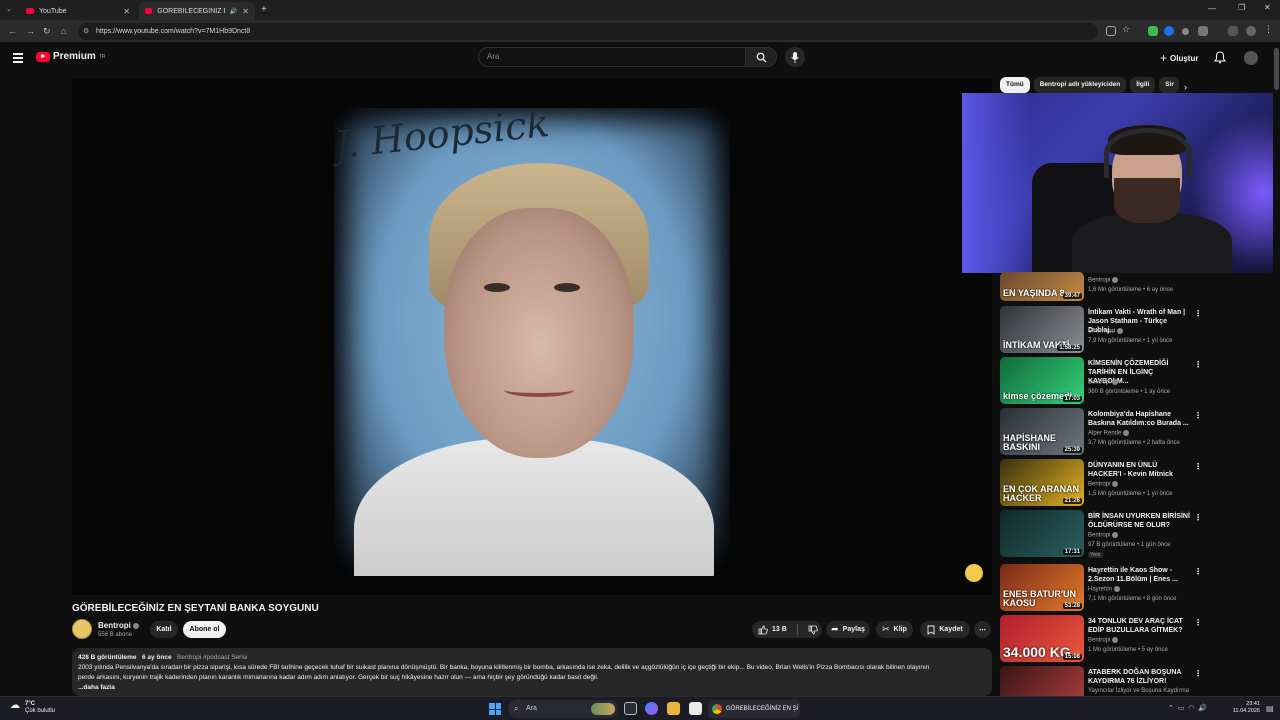 This screenshot has width=1280, height=720. Describe the element at coordinates (982, 629) in the screenshot. I see `more-actions-button: ⋯` at that location.